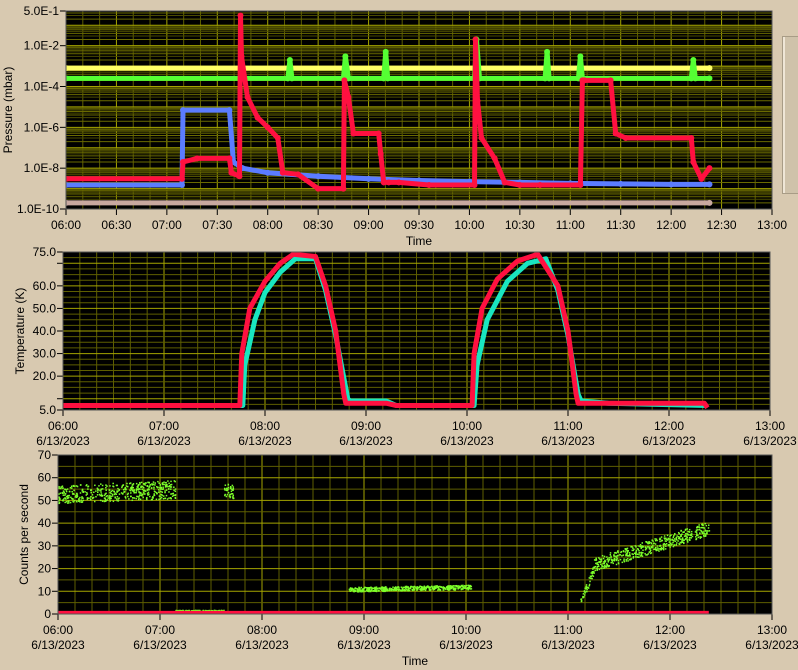 Image resolution: width=798 pixels, height=670 pixels. I want to click on y-tick-label: 10, so click(45, 591).